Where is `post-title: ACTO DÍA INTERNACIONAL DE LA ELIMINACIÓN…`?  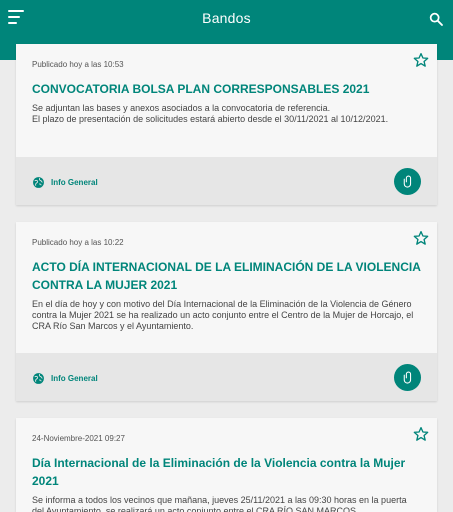
post-title: ACTO DÍA INTERNACIONAL DE LA ELIMINACIÓN… is located at coordinates (226, 276).